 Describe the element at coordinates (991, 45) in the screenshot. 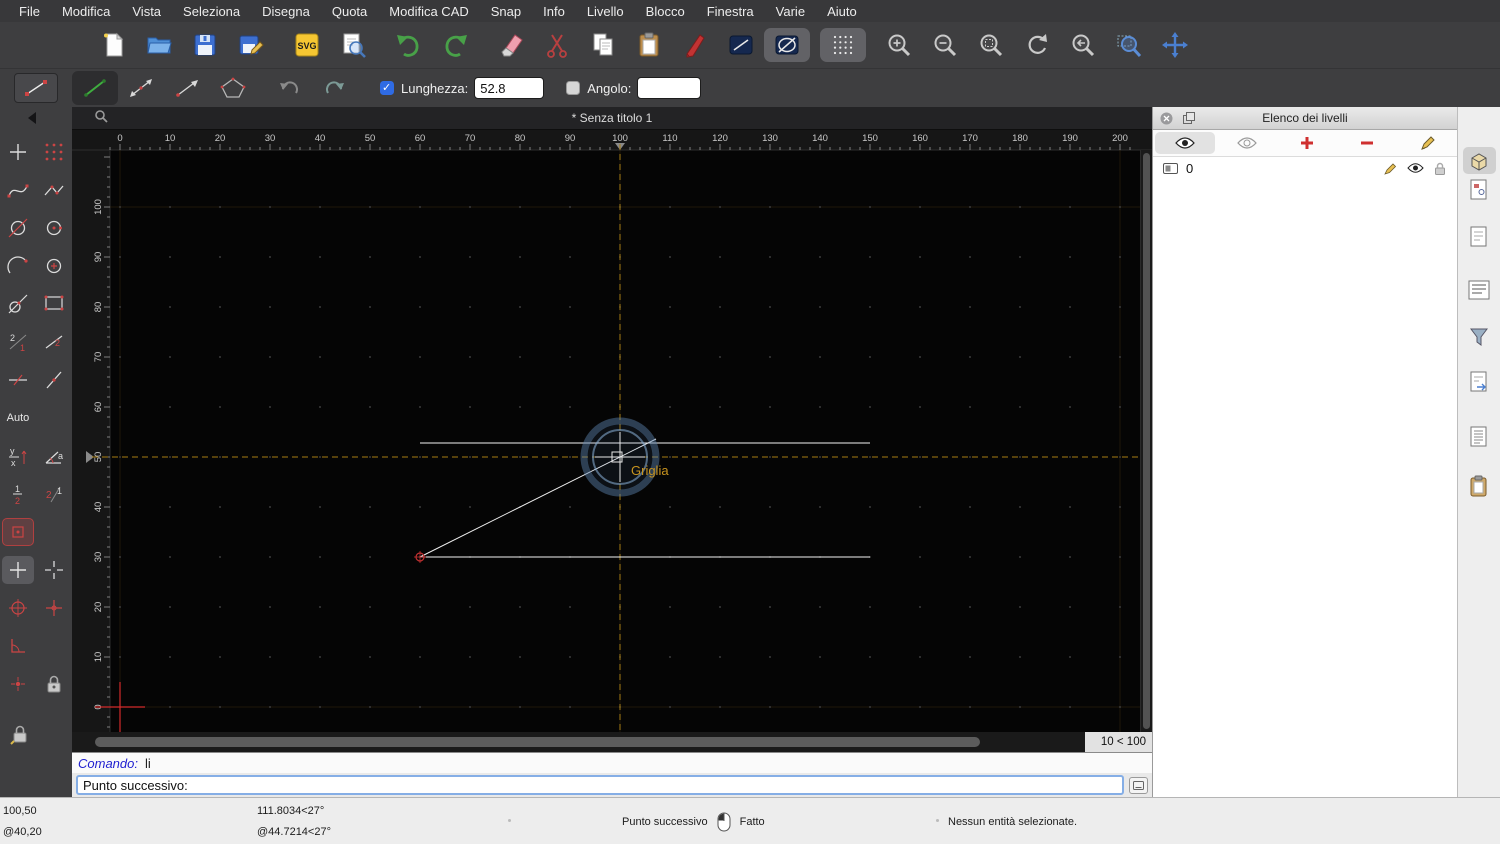

I see `zoom-auto-button` at that location.